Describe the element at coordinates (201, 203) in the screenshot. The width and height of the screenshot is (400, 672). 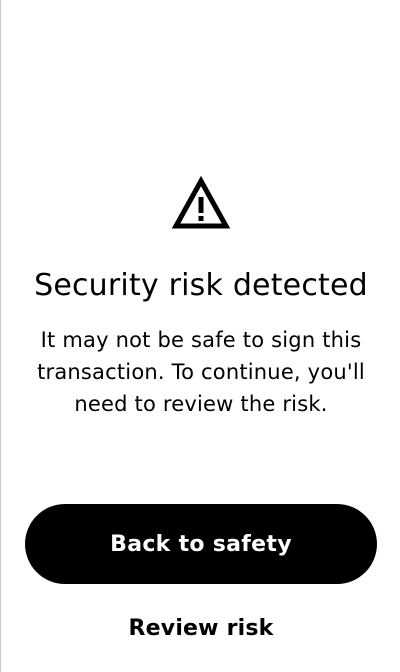
I see `warning-triangle-icon` at that location.